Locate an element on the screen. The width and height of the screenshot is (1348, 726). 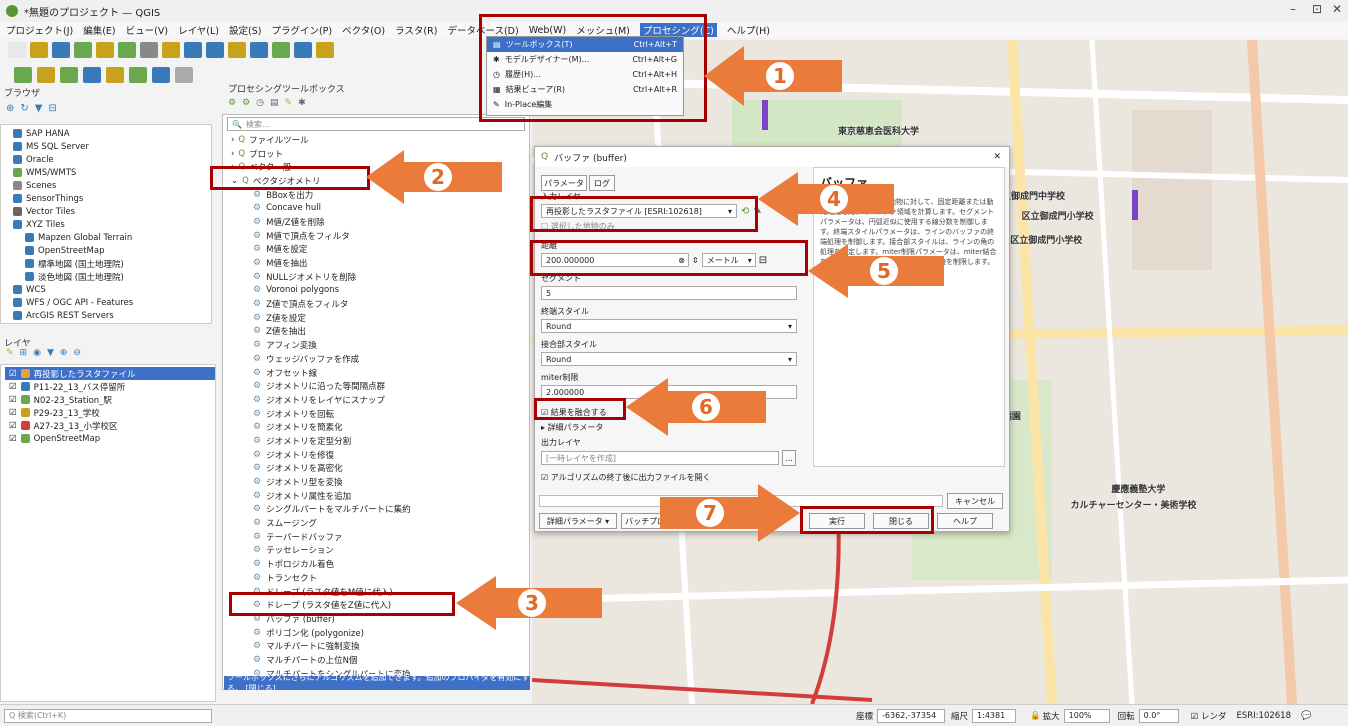
tool-item: ⚙ Voronoi polygons is located at coordinates (376, 291).